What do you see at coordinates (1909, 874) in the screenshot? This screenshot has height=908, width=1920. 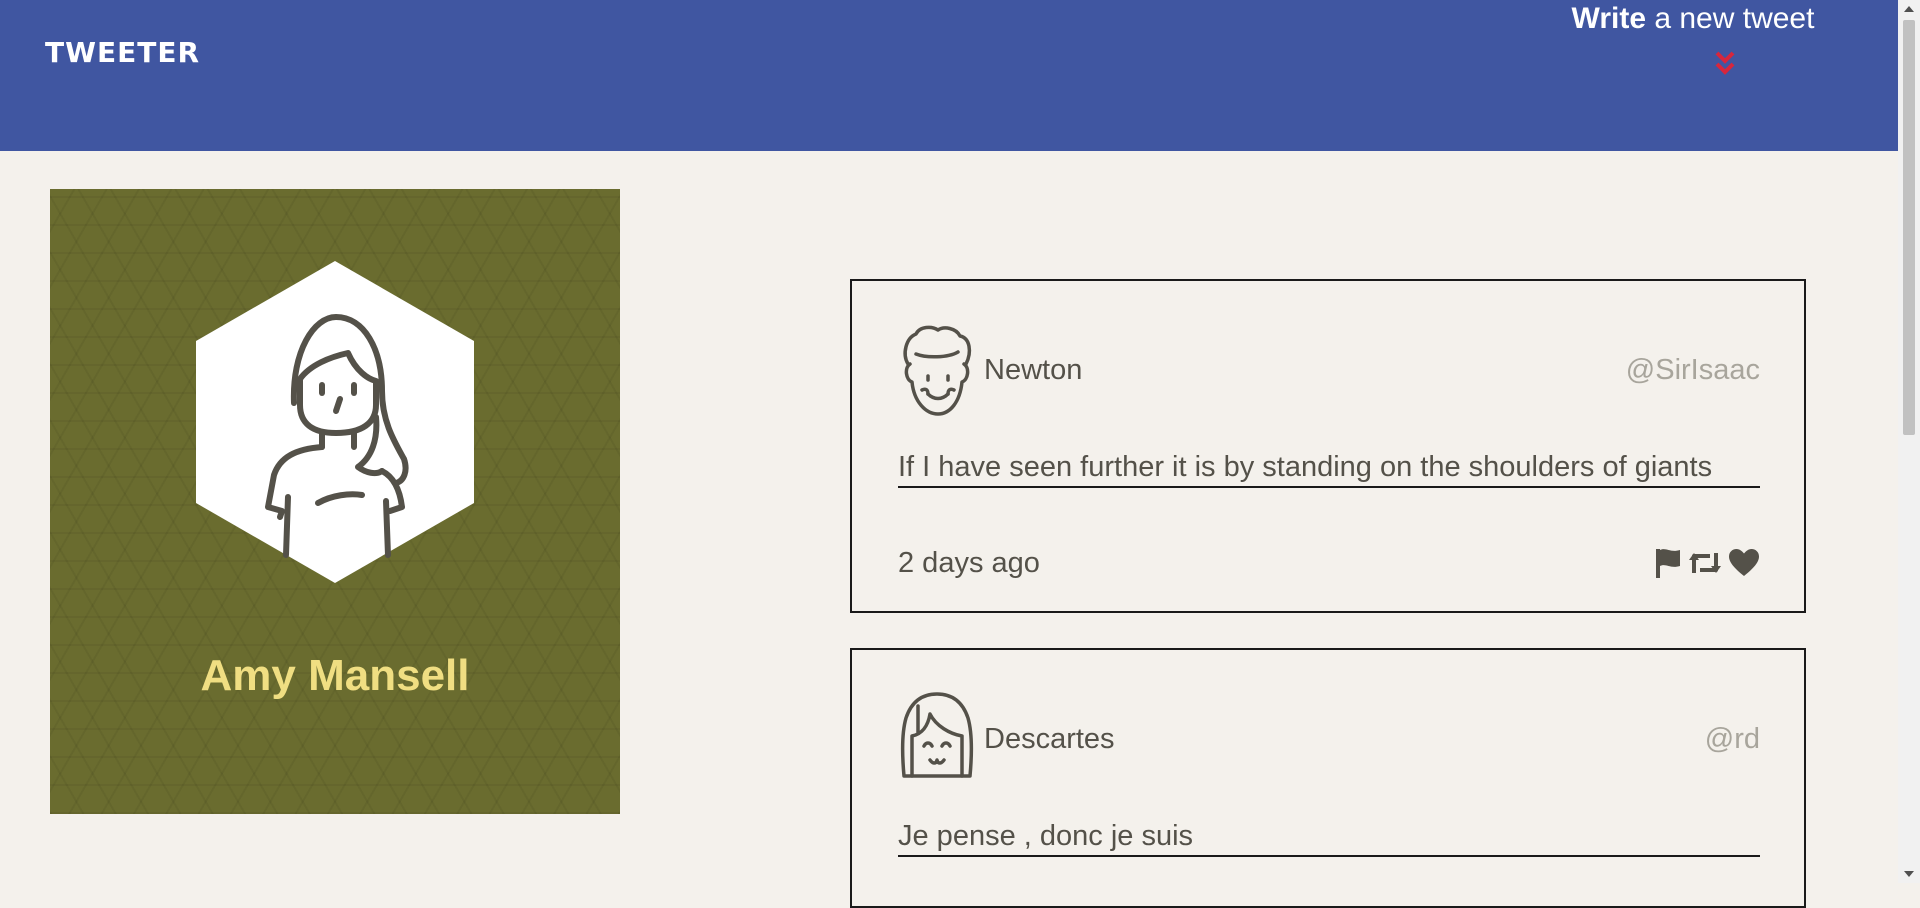 I see `scroll-down-arrow-icon` at bounding box center [1909, 874].